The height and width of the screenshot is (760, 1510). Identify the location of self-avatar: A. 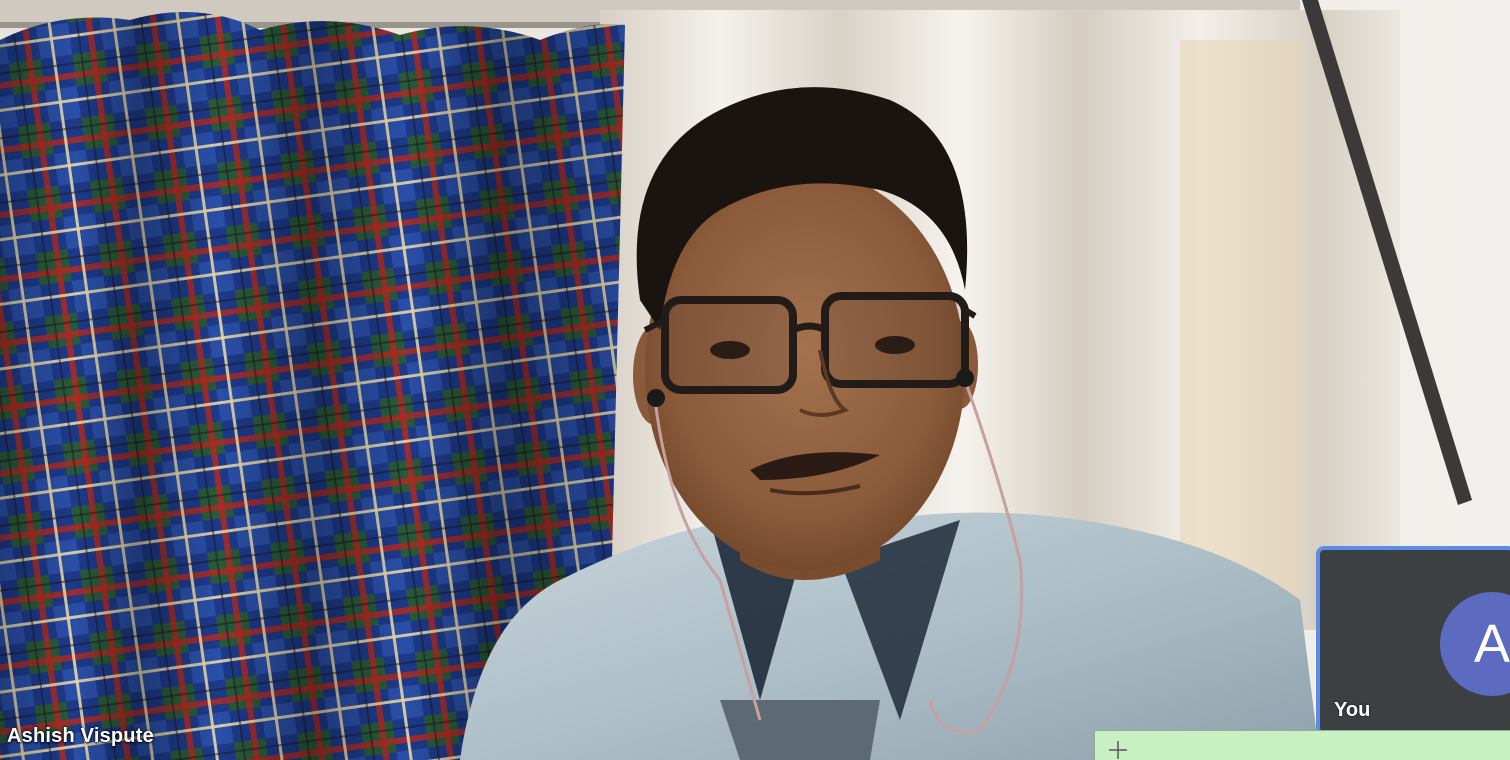
(1475, 644).